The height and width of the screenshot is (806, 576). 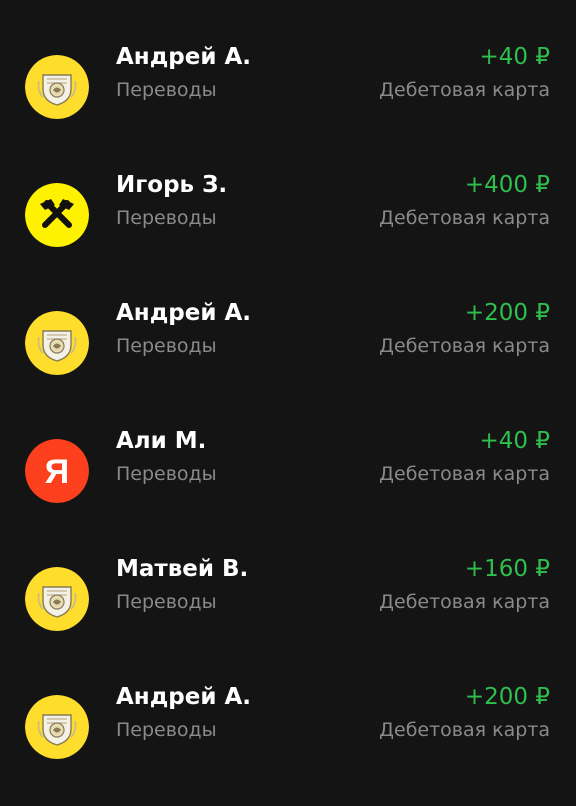 What do you see at coordinates (57, 215) in the screenshot?
I see `raiffeisen-bank-icon` at bounding box center [57, 215].